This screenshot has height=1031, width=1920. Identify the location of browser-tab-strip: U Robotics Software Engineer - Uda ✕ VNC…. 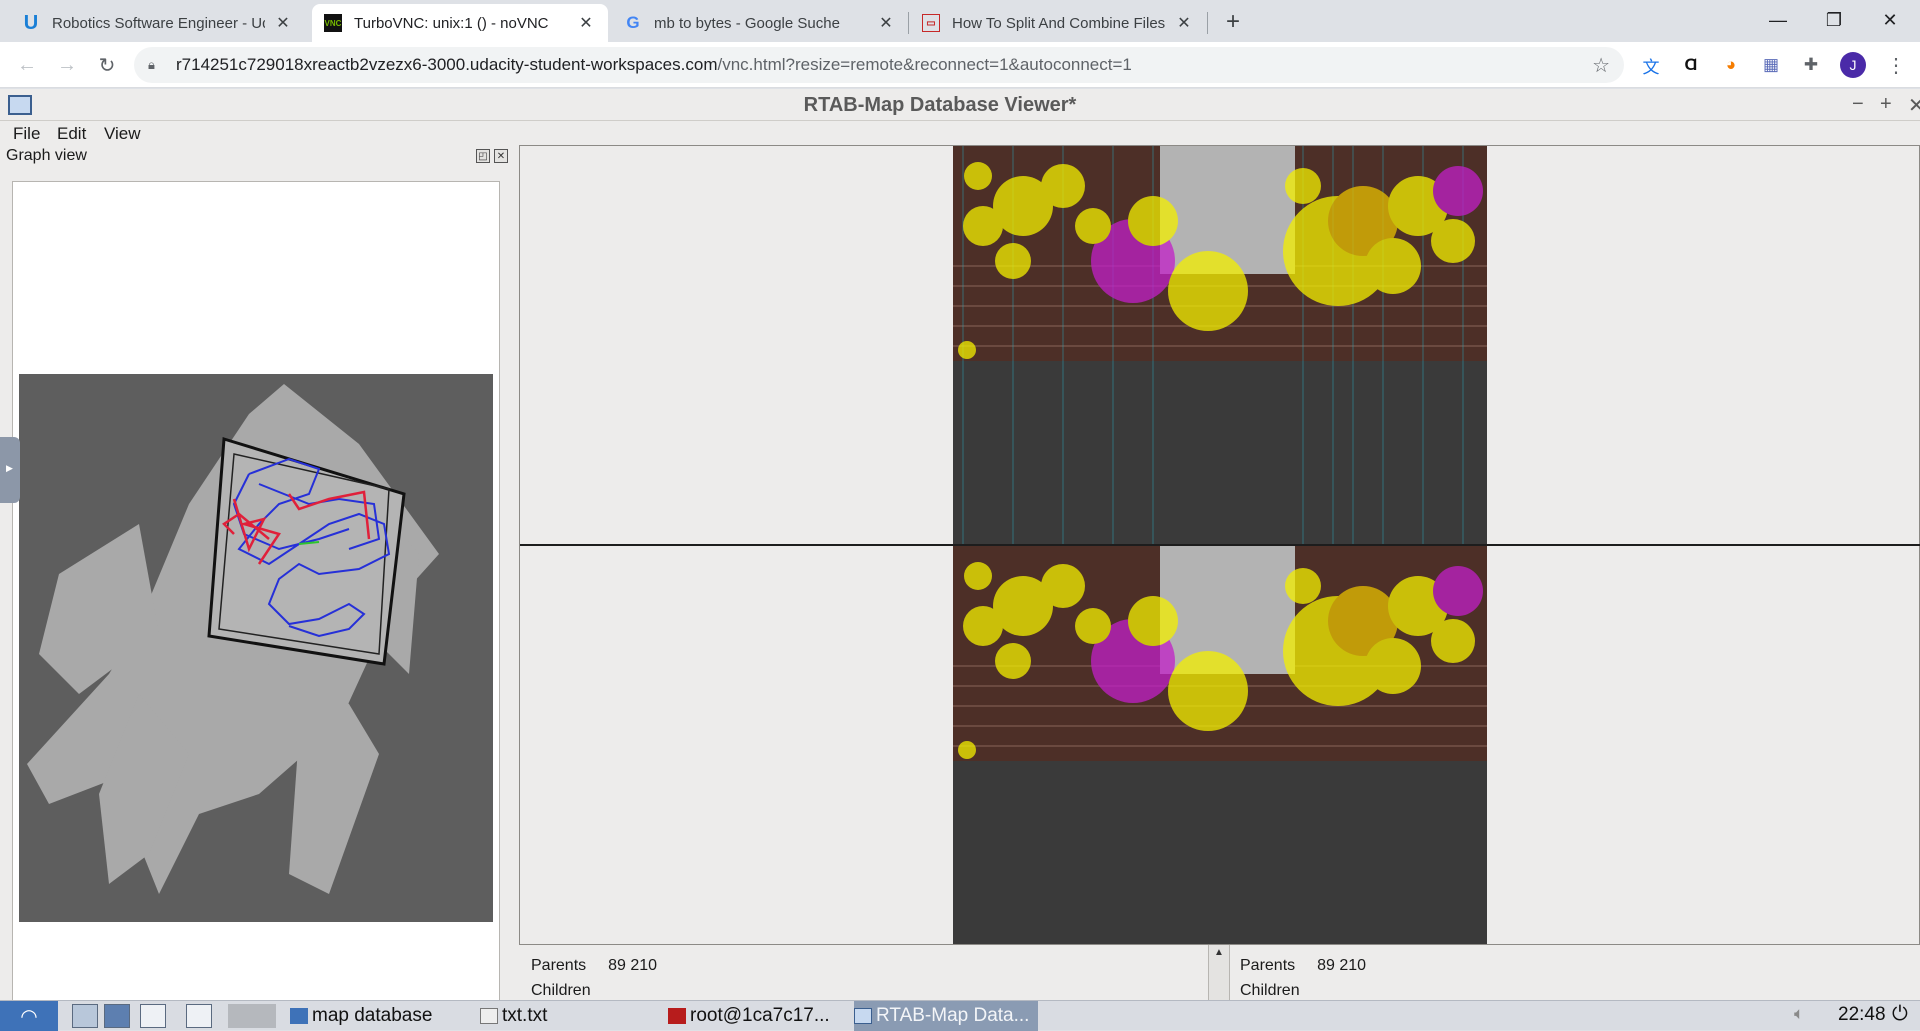
(960, 21).